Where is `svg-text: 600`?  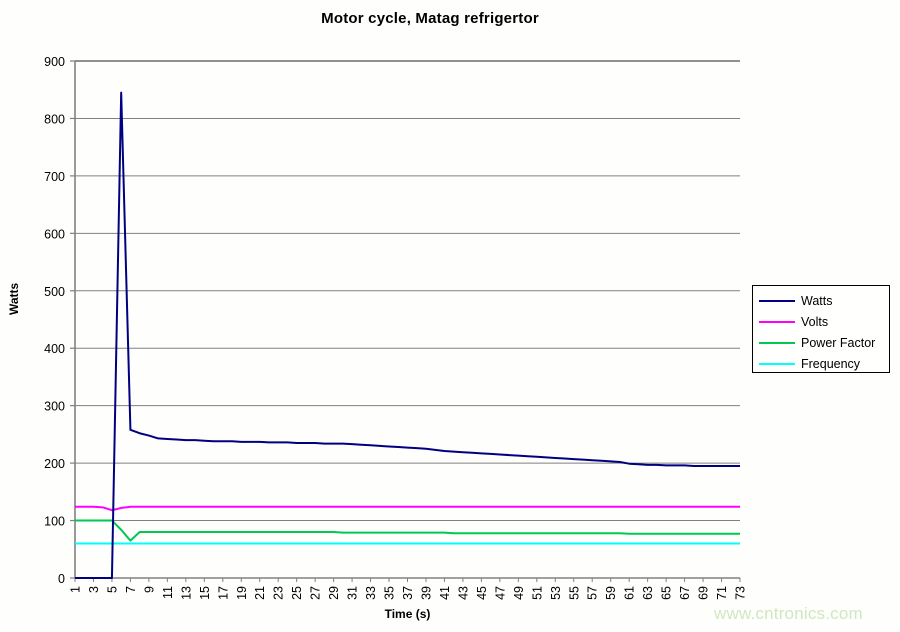 svg-text: 600 is located at coordinates (54, 234).